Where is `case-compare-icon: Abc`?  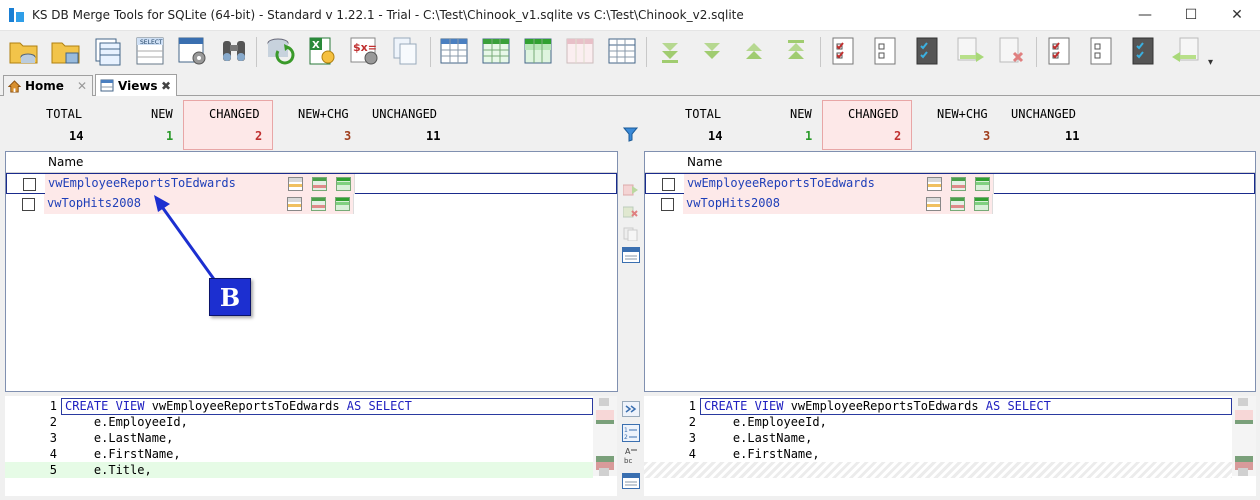
case-compare-icon: Abc is located at coordinates (631, 455).